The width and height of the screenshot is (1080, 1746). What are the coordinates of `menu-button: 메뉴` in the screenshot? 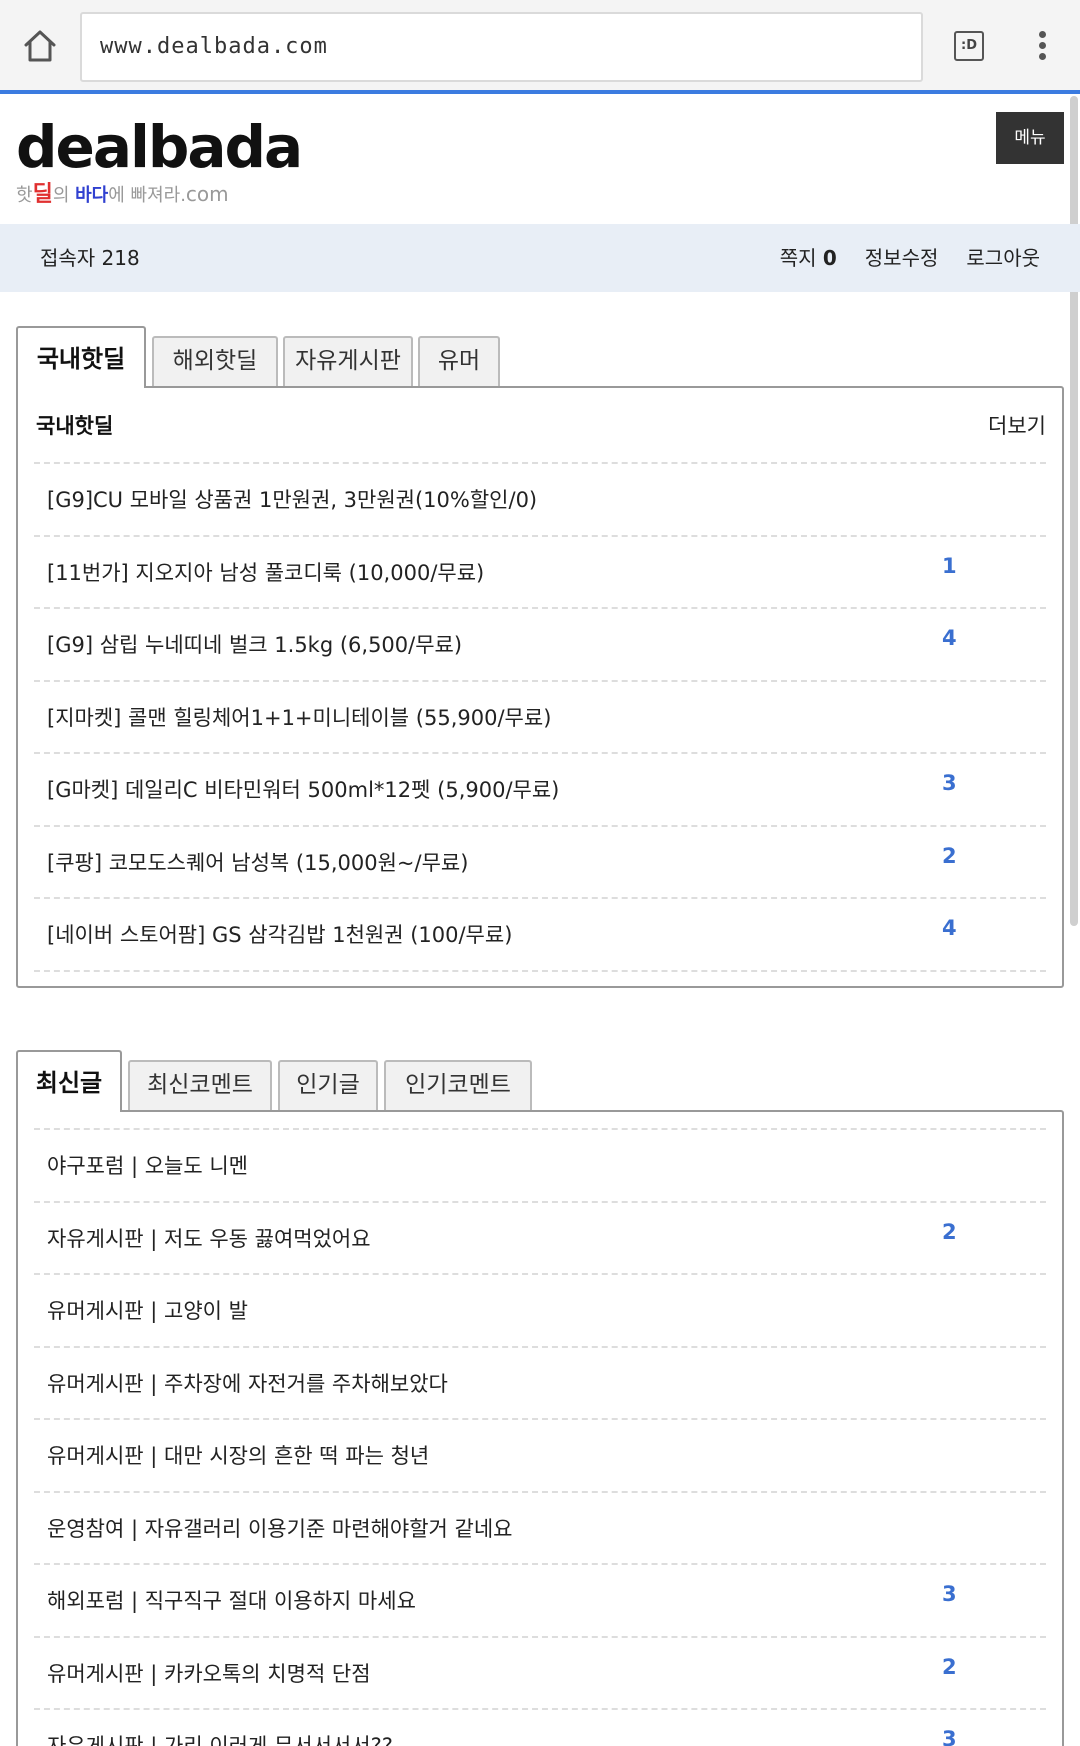 It's located at (1030, 138).